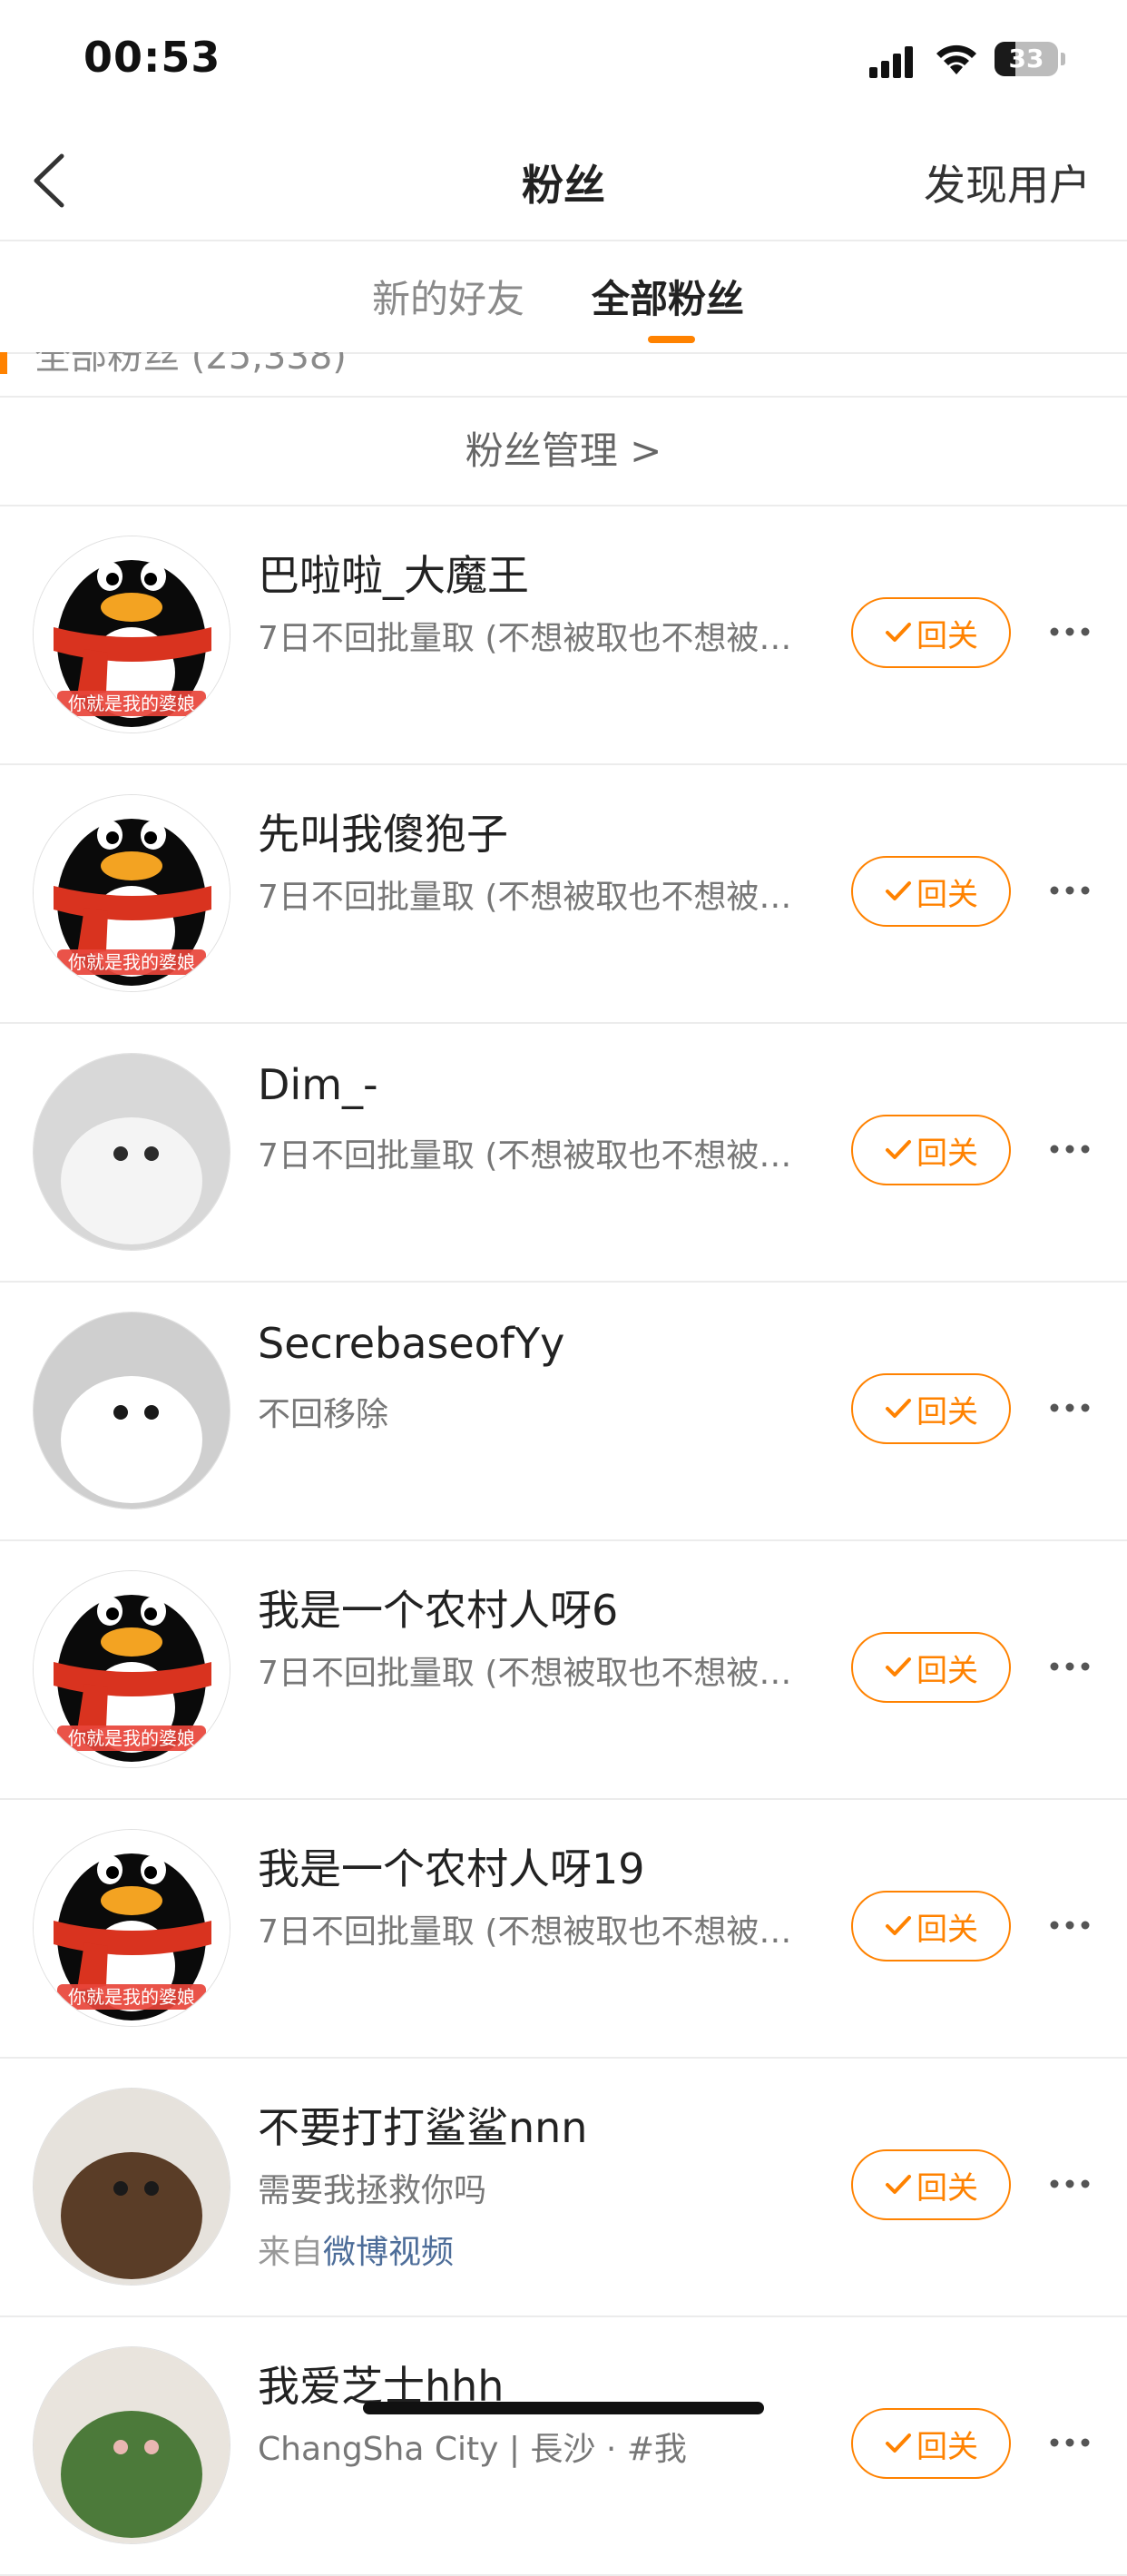 Image resolution: width=1127 pixels, height=2576 pixels. Describe the element at coordinates (438, 1607) in the screenshot. I see `follower-name: 我是一个农村人呀6` at that location.